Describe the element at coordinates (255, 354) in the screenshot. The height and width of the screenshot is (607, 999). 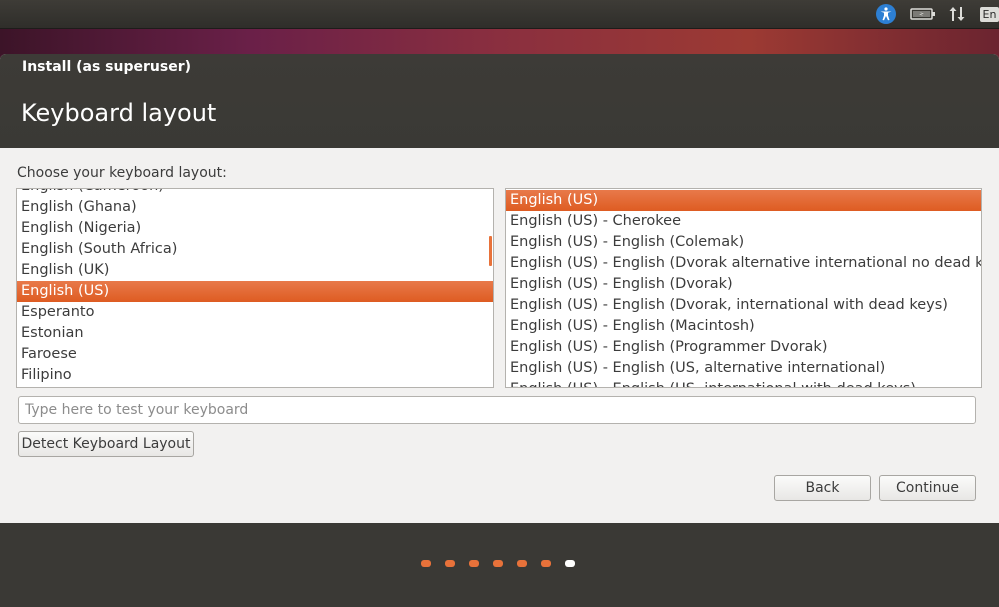
I see `list-item: Faroese` at that location.